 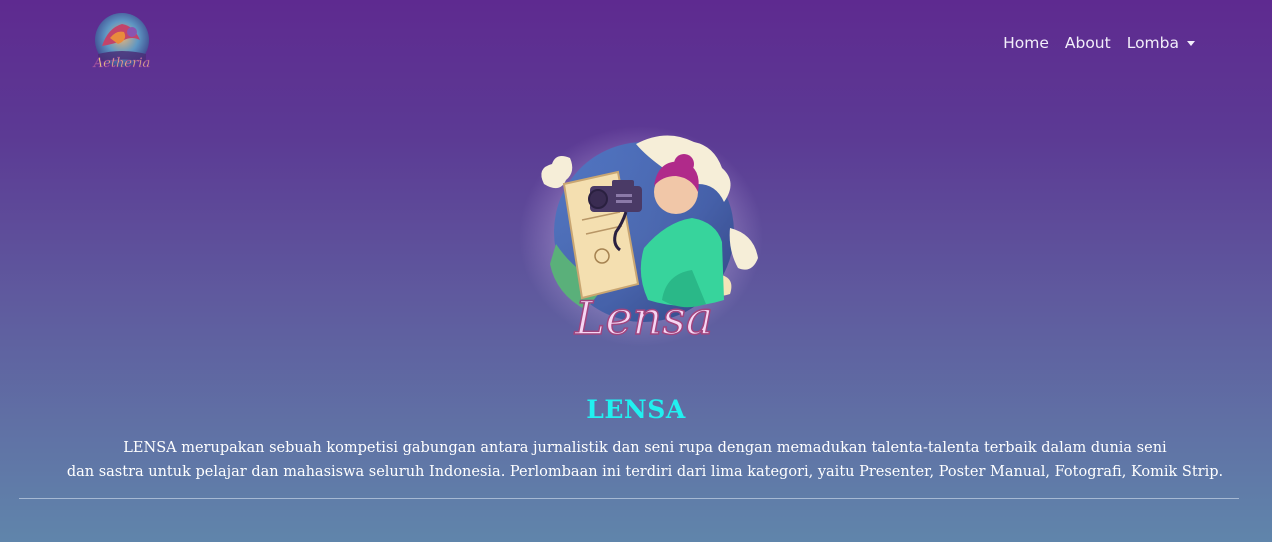 I want to click on page-title: LENSA, so click(x=636, y=409).